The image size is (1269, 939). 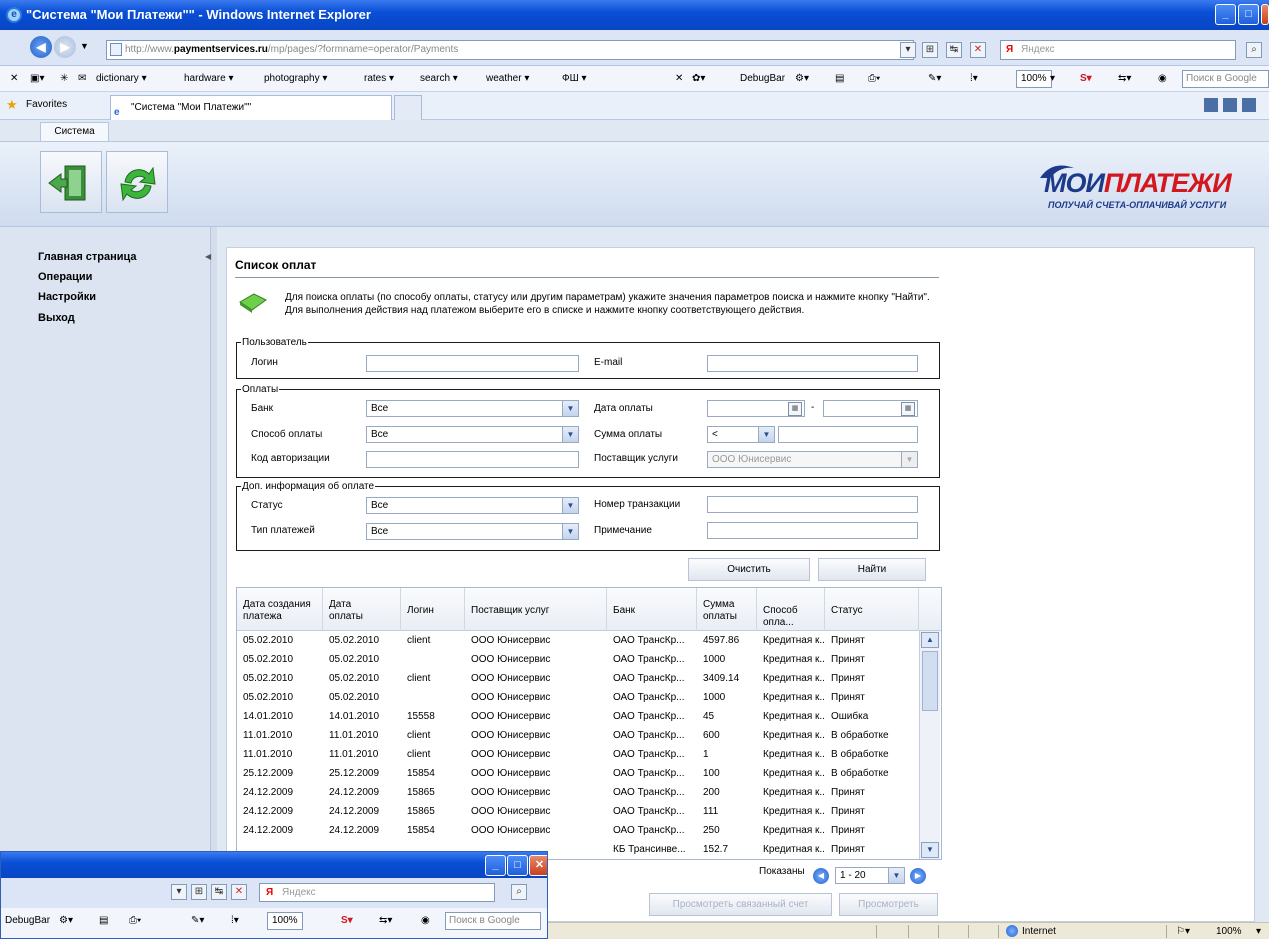 I want to click on zoom-dropdown-icon: ▾, so click(x=1052, y=79).